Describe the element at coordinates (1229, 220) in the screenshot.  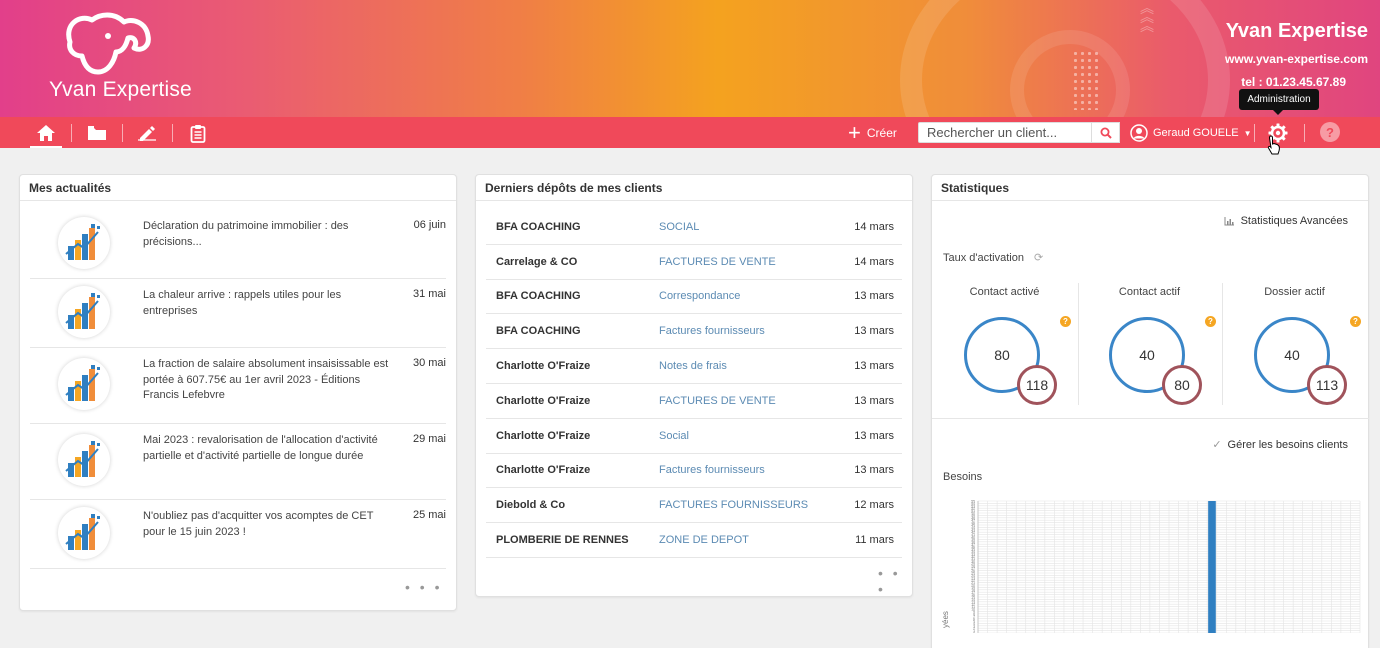
I see `bar-chart-icon` at that location.